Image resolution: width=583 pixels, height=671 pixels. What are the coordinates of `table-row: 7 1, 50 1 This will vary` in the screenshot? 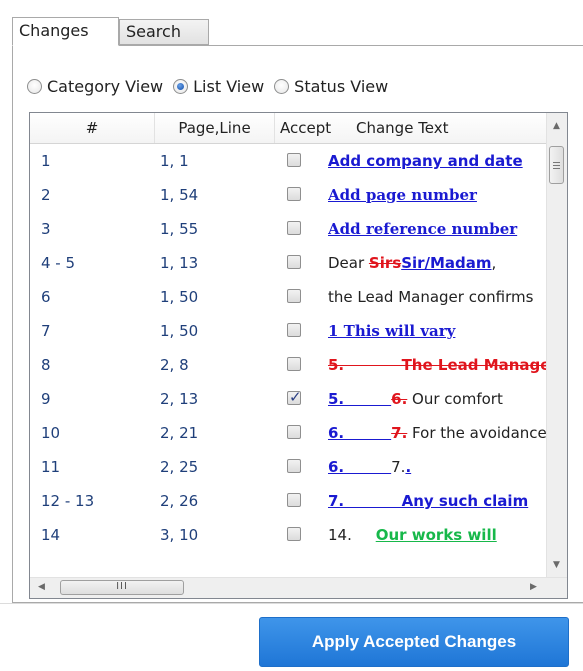 It's located at (288, 331).